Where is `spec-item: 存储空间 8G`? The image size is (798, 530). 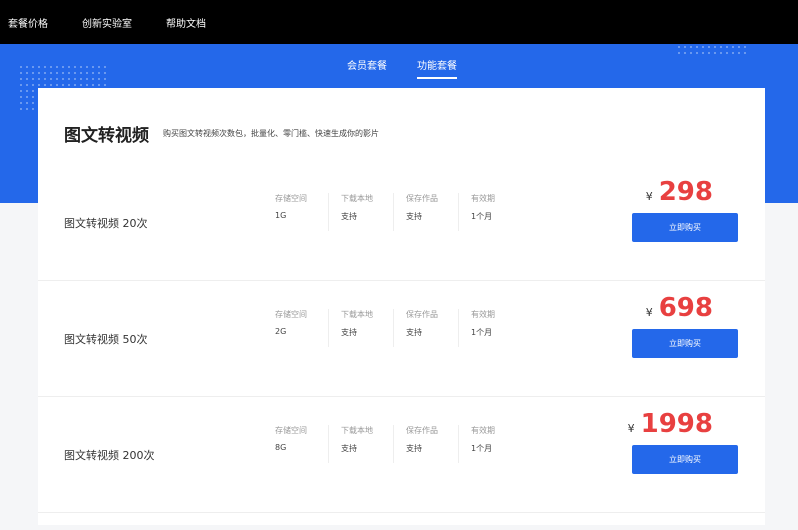 spec-item: 存储空间 8G is located at coordinates (295, 444).